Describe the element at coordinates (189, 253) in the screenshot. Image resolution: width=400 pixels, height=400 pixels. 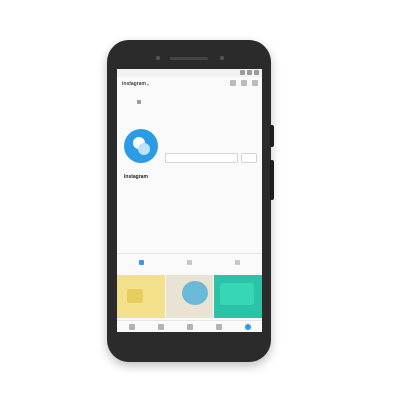
I see `divider` at that location.